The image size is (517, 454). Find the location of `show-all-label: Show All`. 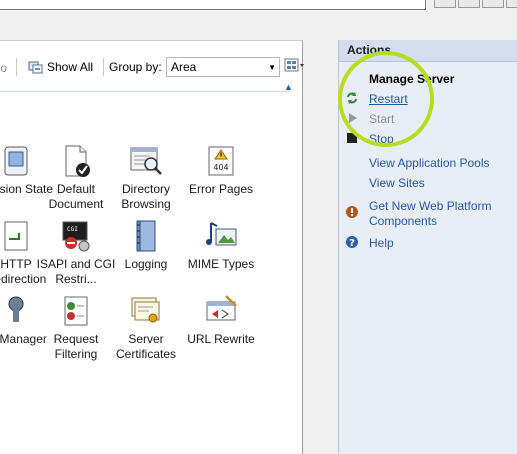

show-all-label: Show All is located at coordinates (70, 67).